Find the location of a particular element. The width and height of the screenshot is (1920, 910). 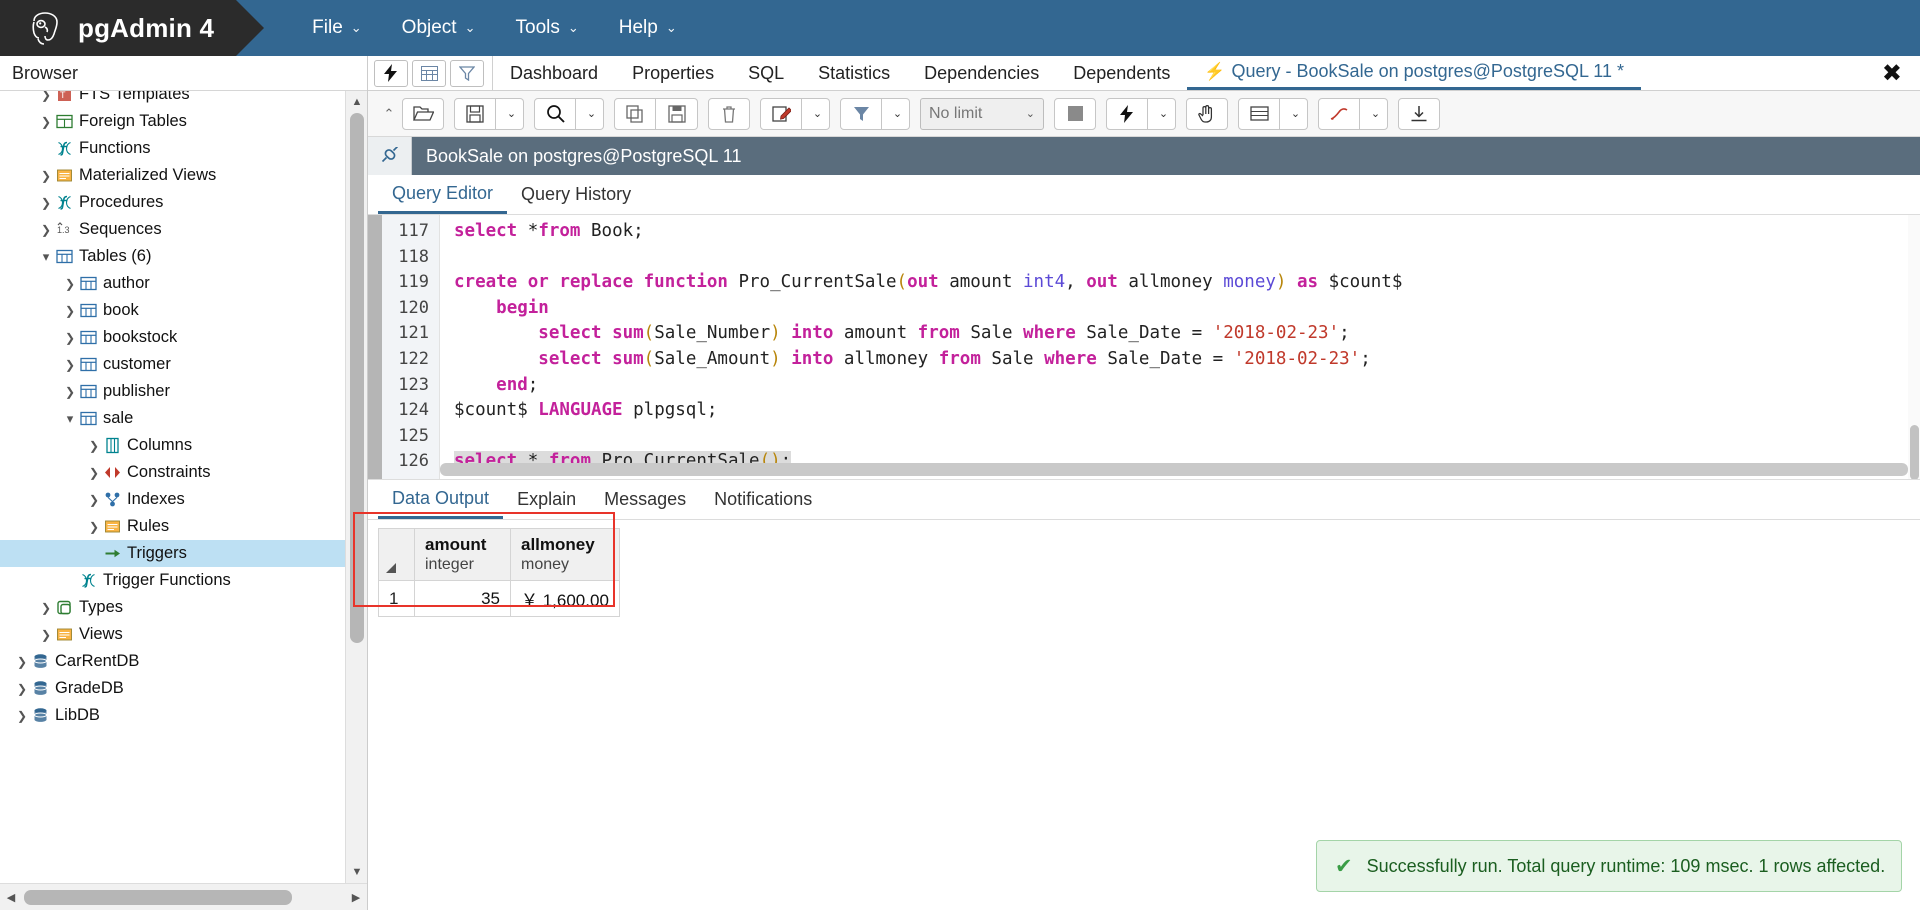

find-options-chevron-icon: ⌄ is located at coordinates (590, 113).